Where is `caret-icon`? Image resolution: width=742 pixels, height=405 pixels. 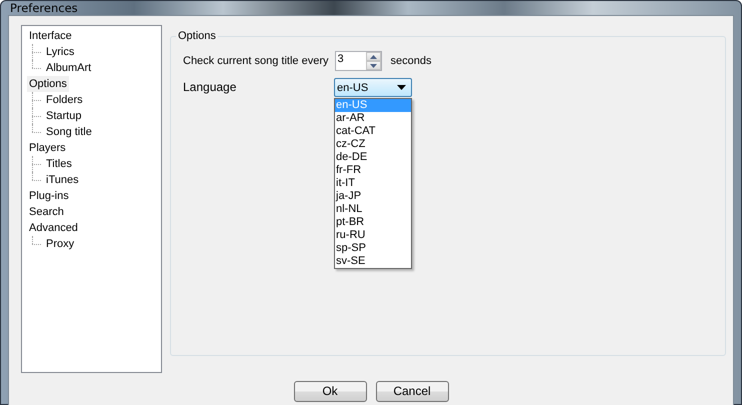 caret-icon is located at coordinates (401, 87).